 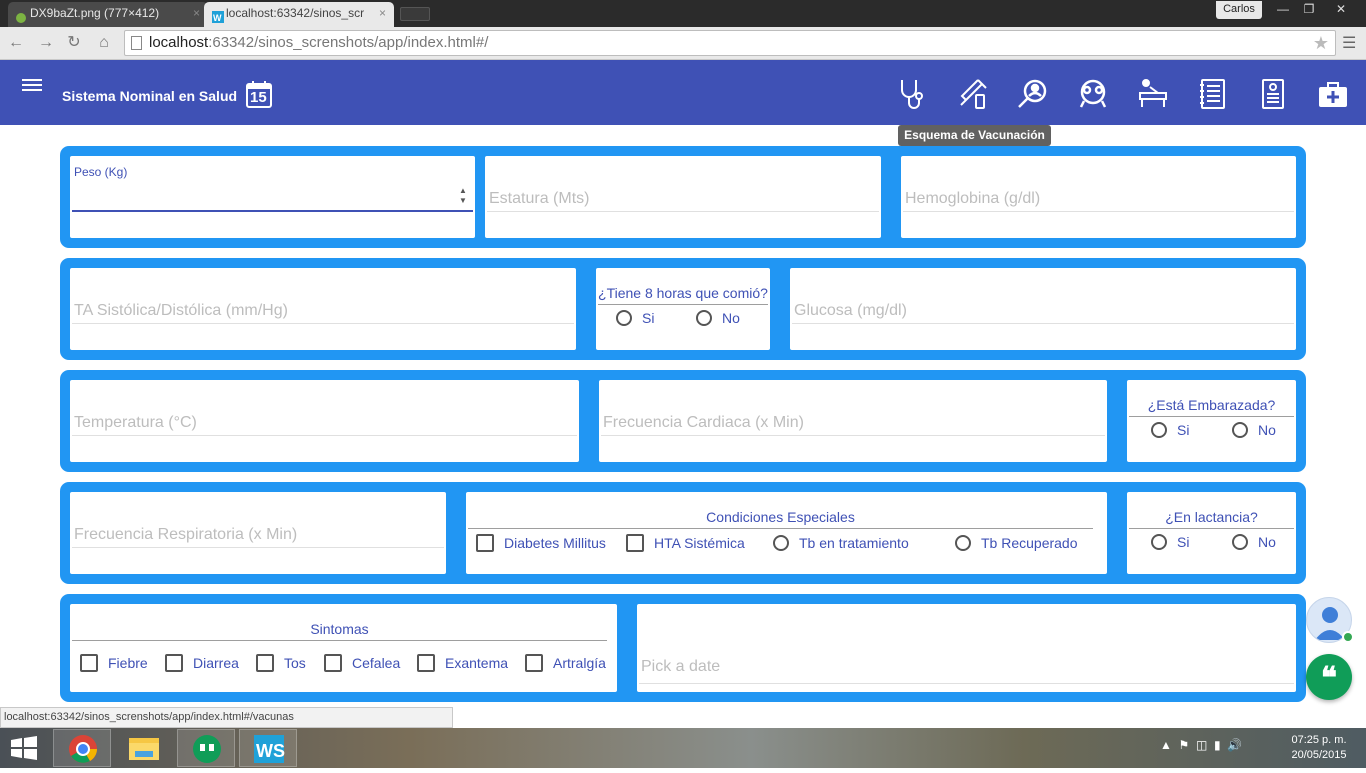 What do you see at coordinates (299, 14) in the screenshot?
I see `browser-tab-app: W localhost:63342/sinos_scr ×` at bounding box center [299, 14].